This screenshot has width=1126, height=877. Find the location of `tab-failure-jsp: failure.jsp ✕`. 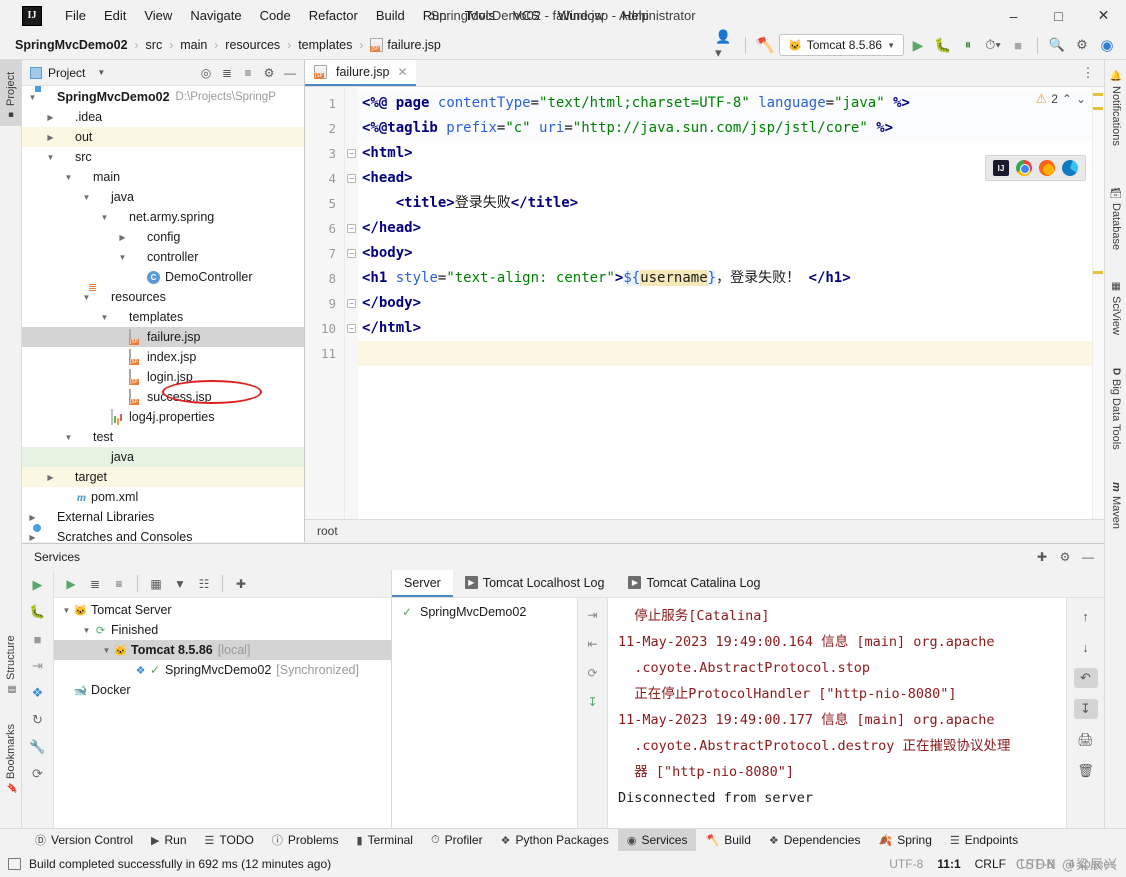

tab-failure-jsp: failure.jsp ✕ is located at coordinates (360, 73).